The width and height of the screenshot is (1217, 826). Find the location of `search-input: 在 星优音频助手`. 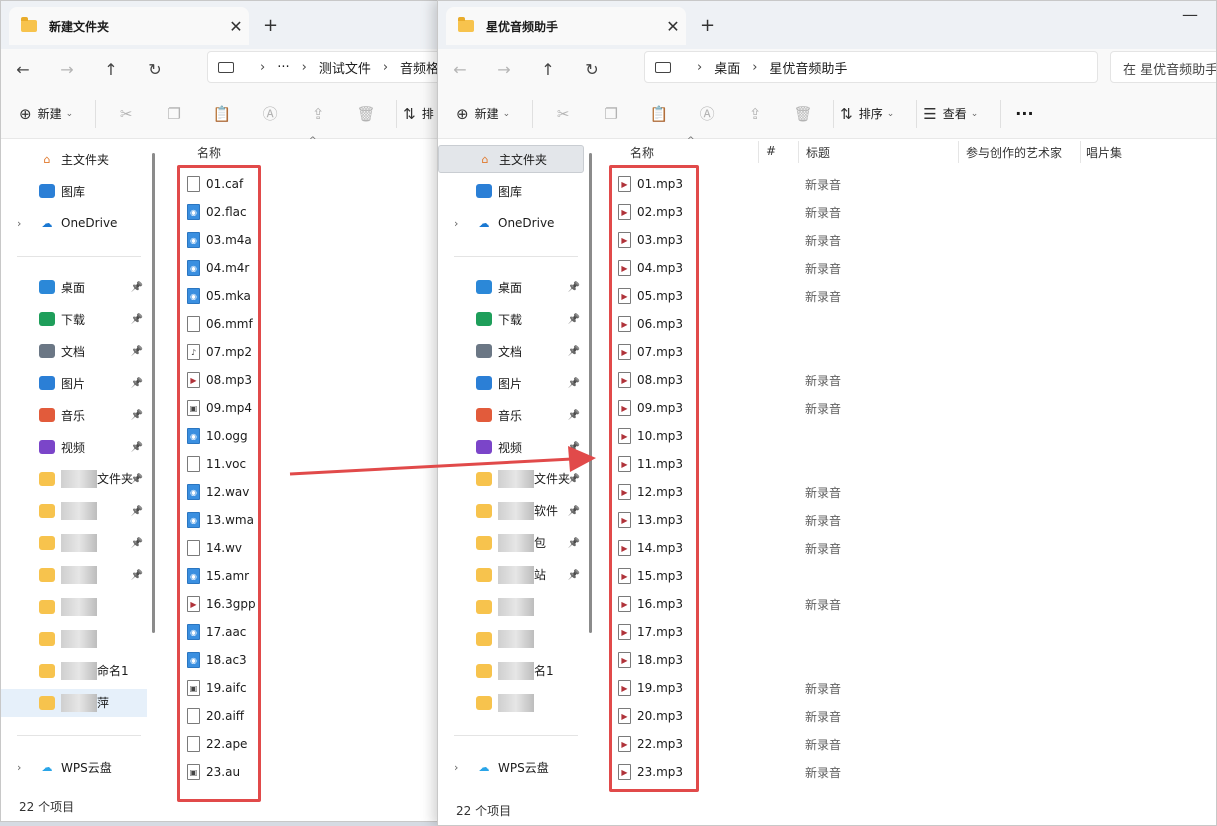

search-input: 在 星优音频助手 is located at coordinates (1163, 67).